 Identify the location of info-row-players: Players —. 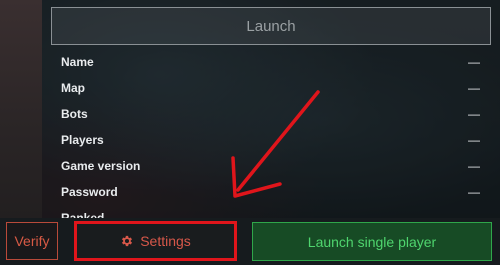
(271, 140).